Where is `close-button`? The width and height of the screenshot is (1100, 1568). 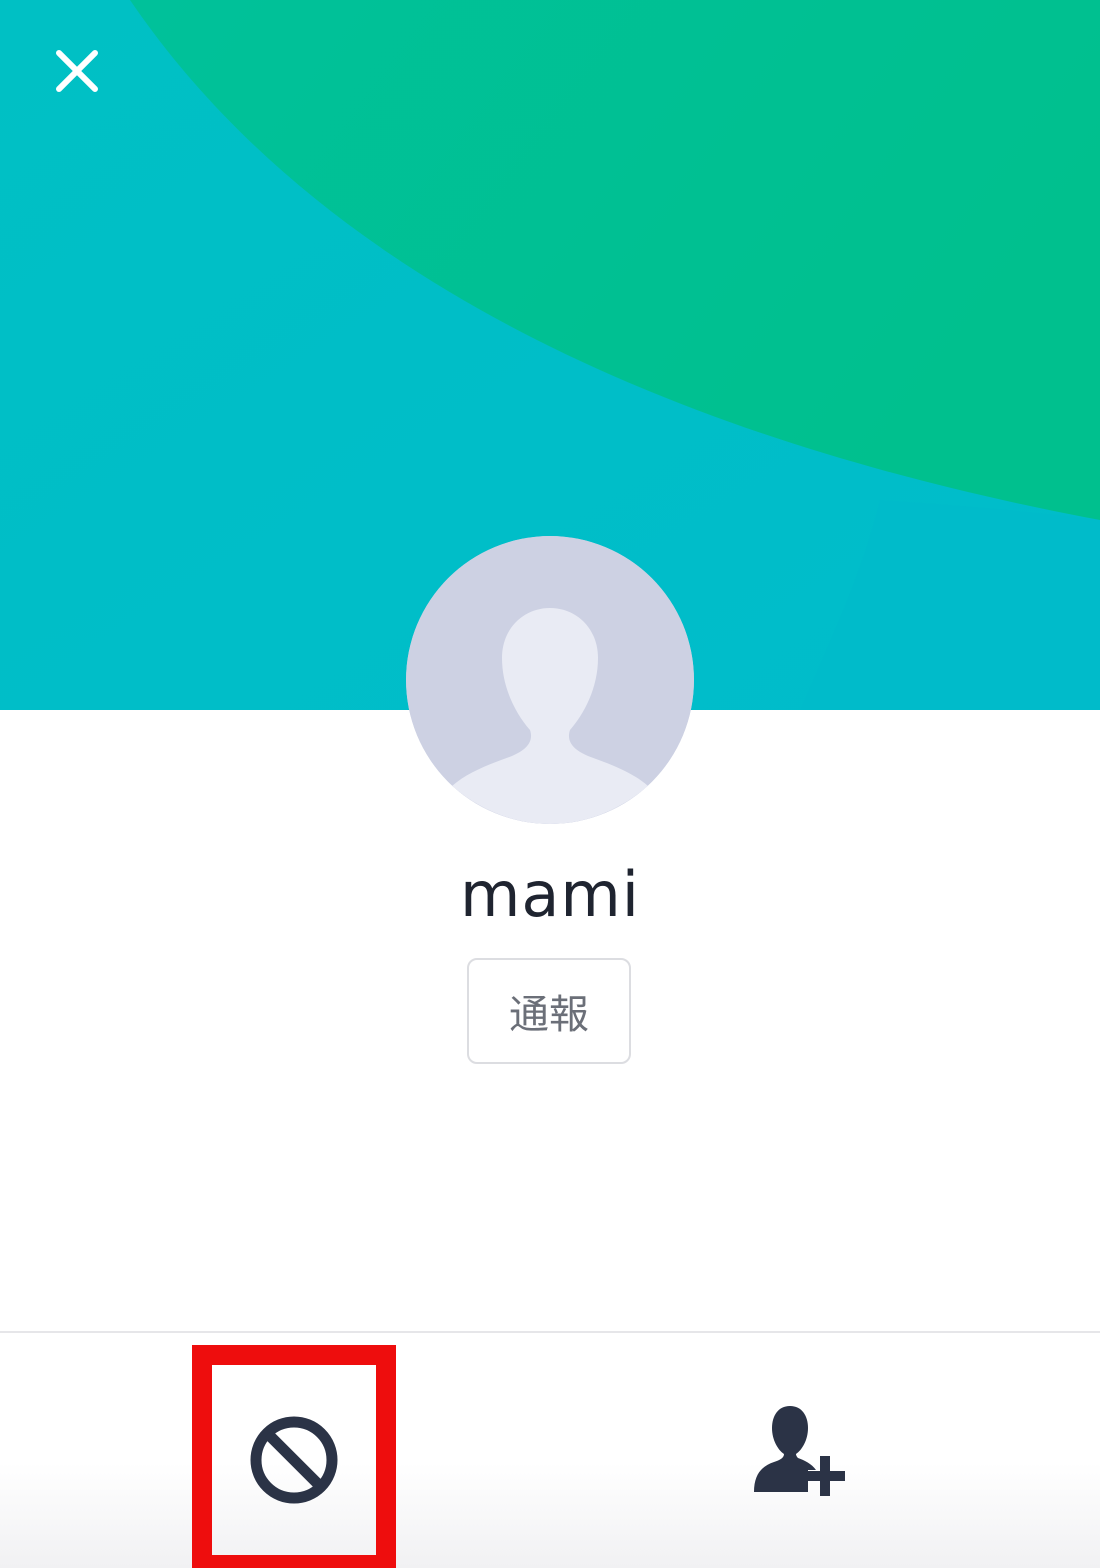
close-button is located at coordinates (77, 71).